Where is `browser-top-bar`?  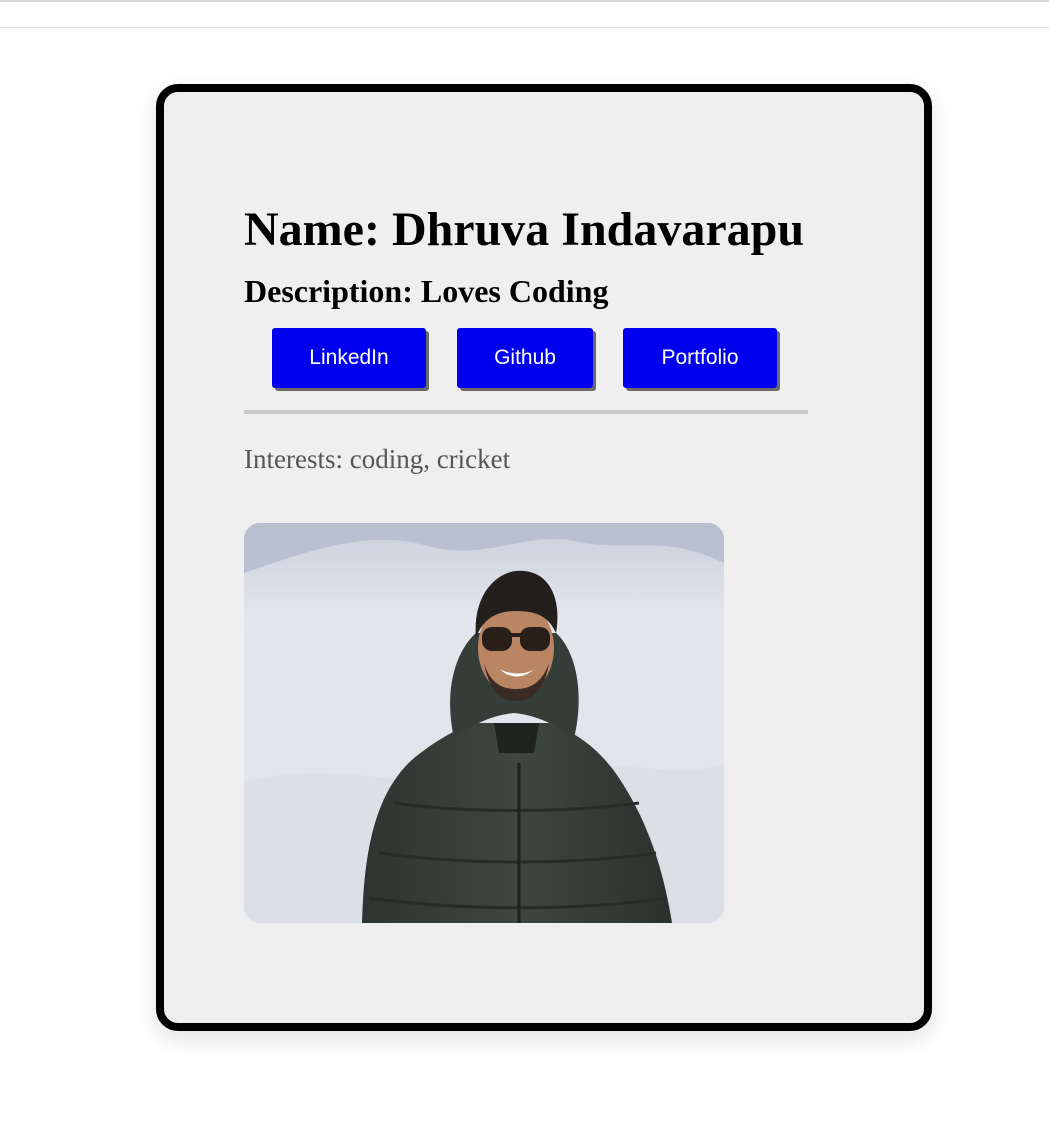 browser-top-bar is located at coordinates (524, 14).